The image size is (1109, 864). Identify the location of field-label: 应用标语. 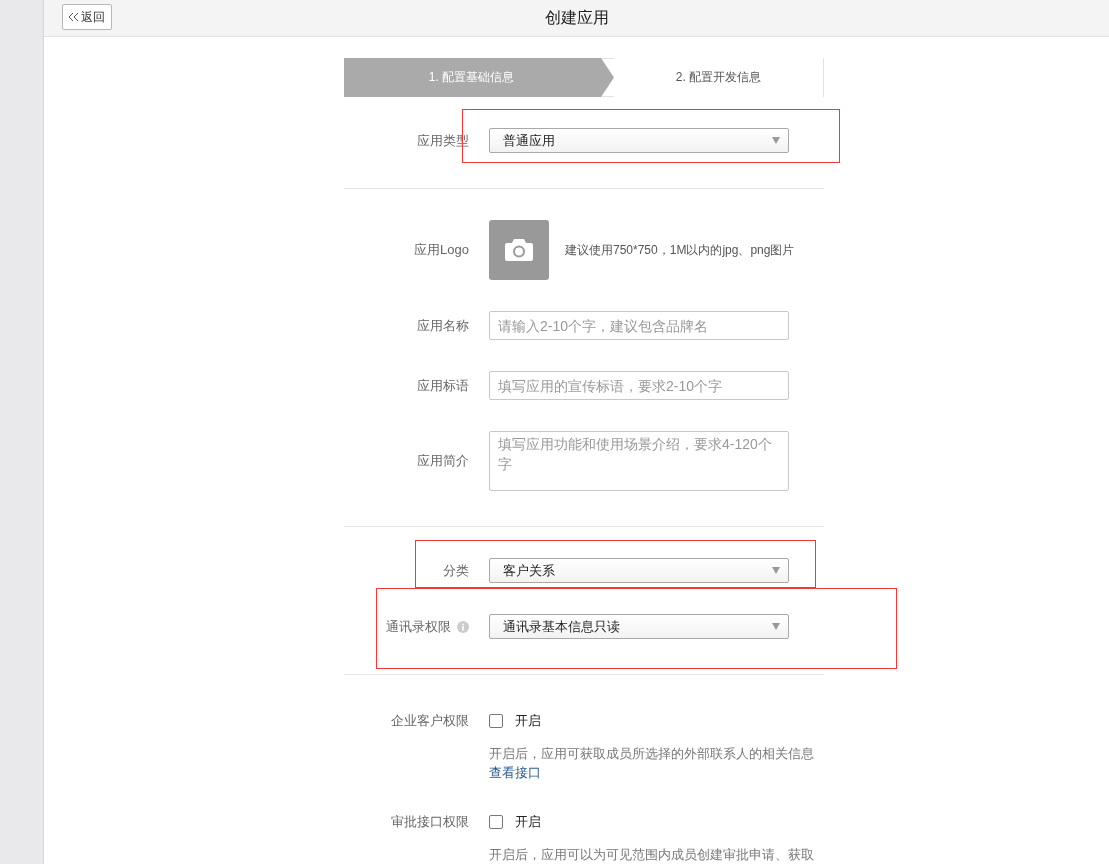
(443, 385).